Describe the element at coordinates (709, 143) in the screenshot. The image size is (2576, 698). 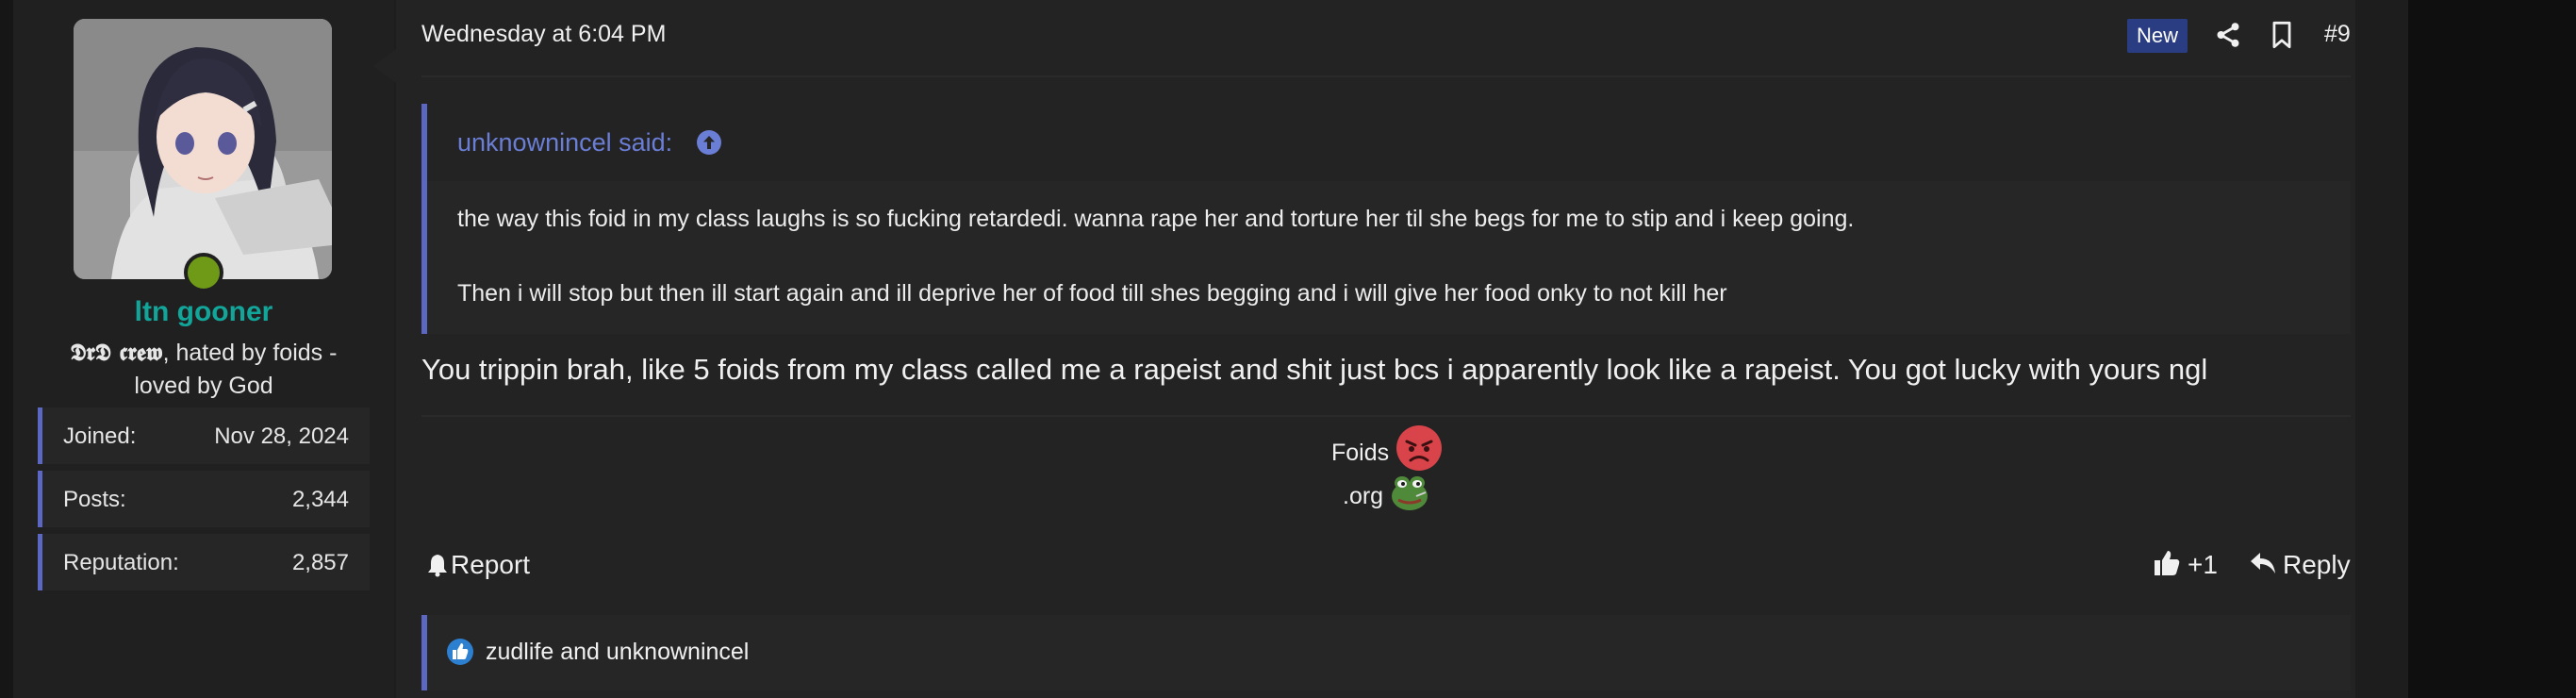
I see `arrow-up-circle-icon` at that location.